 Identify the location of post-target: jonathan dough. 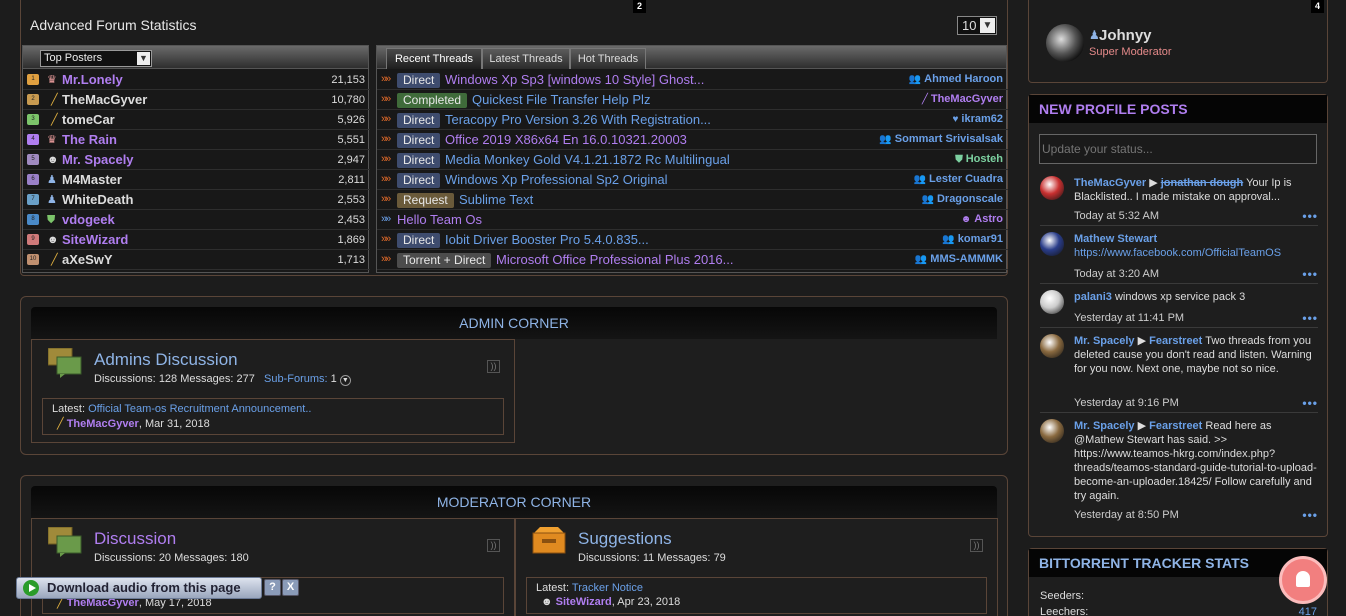
(1202, 183).